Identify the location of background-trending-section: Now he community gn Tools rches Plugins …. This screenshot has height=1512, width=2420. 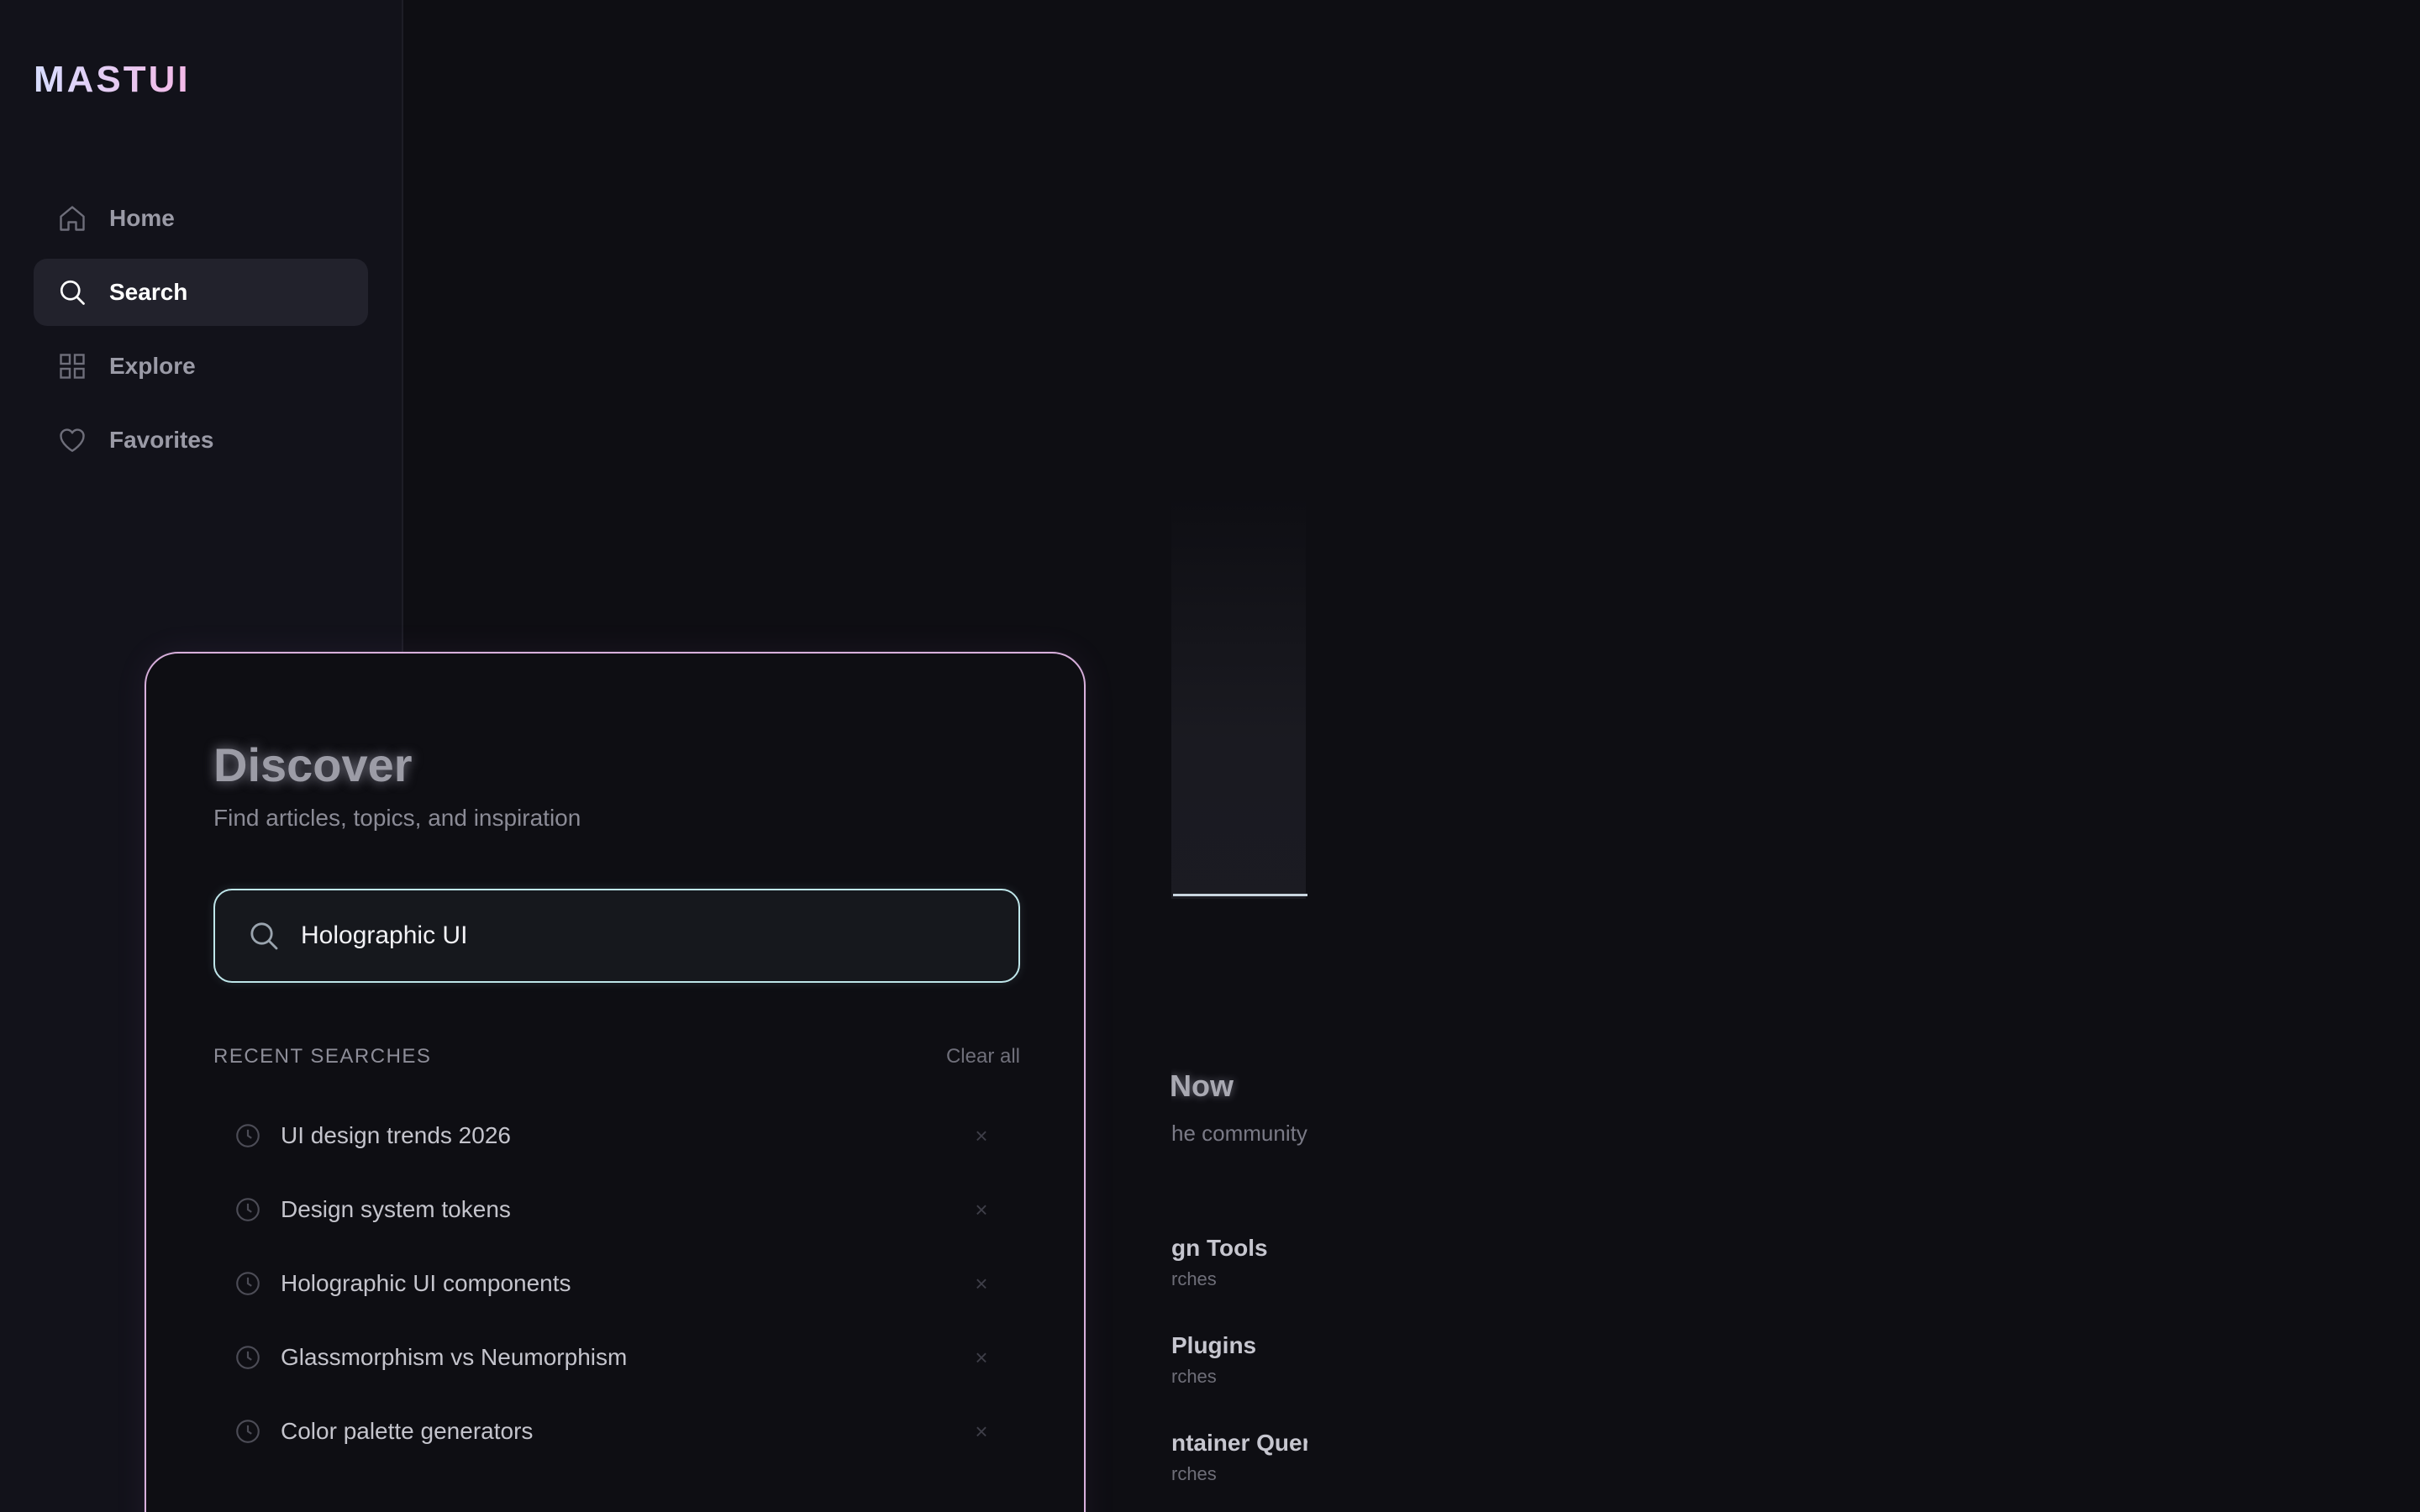
(1239, 756).